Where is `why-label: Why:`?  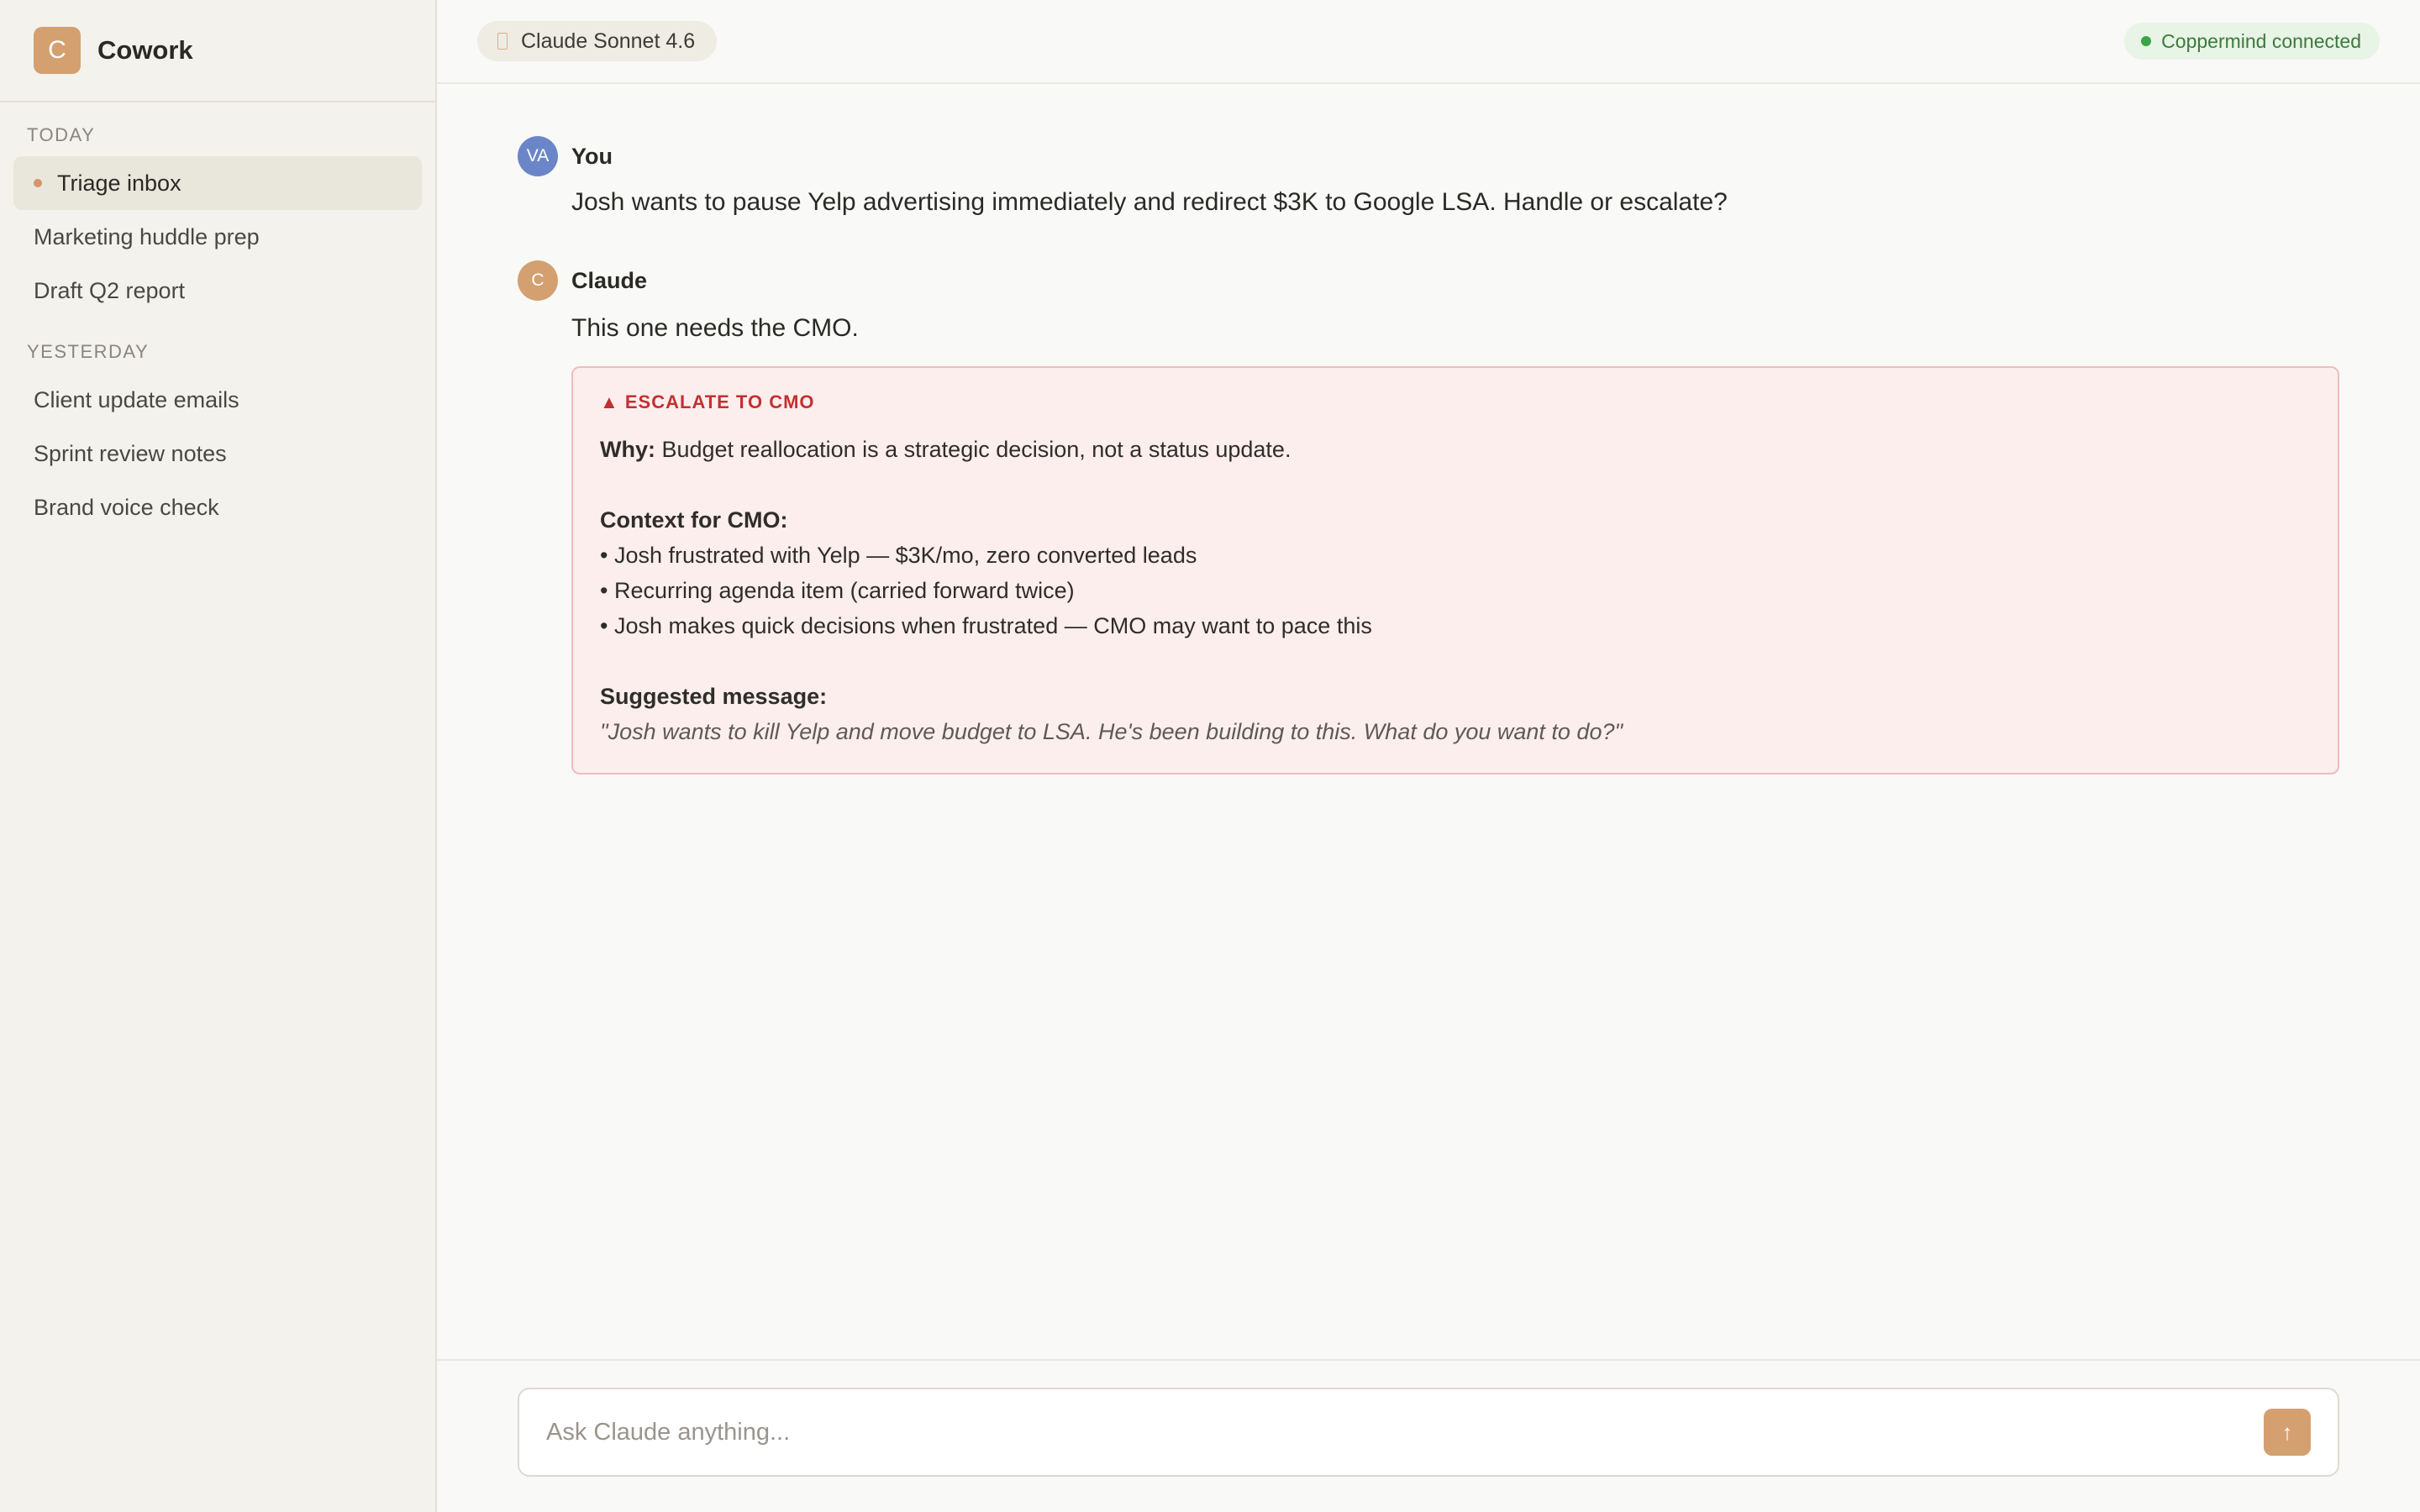
why-label: Why: is located at coordinates (628, 449).